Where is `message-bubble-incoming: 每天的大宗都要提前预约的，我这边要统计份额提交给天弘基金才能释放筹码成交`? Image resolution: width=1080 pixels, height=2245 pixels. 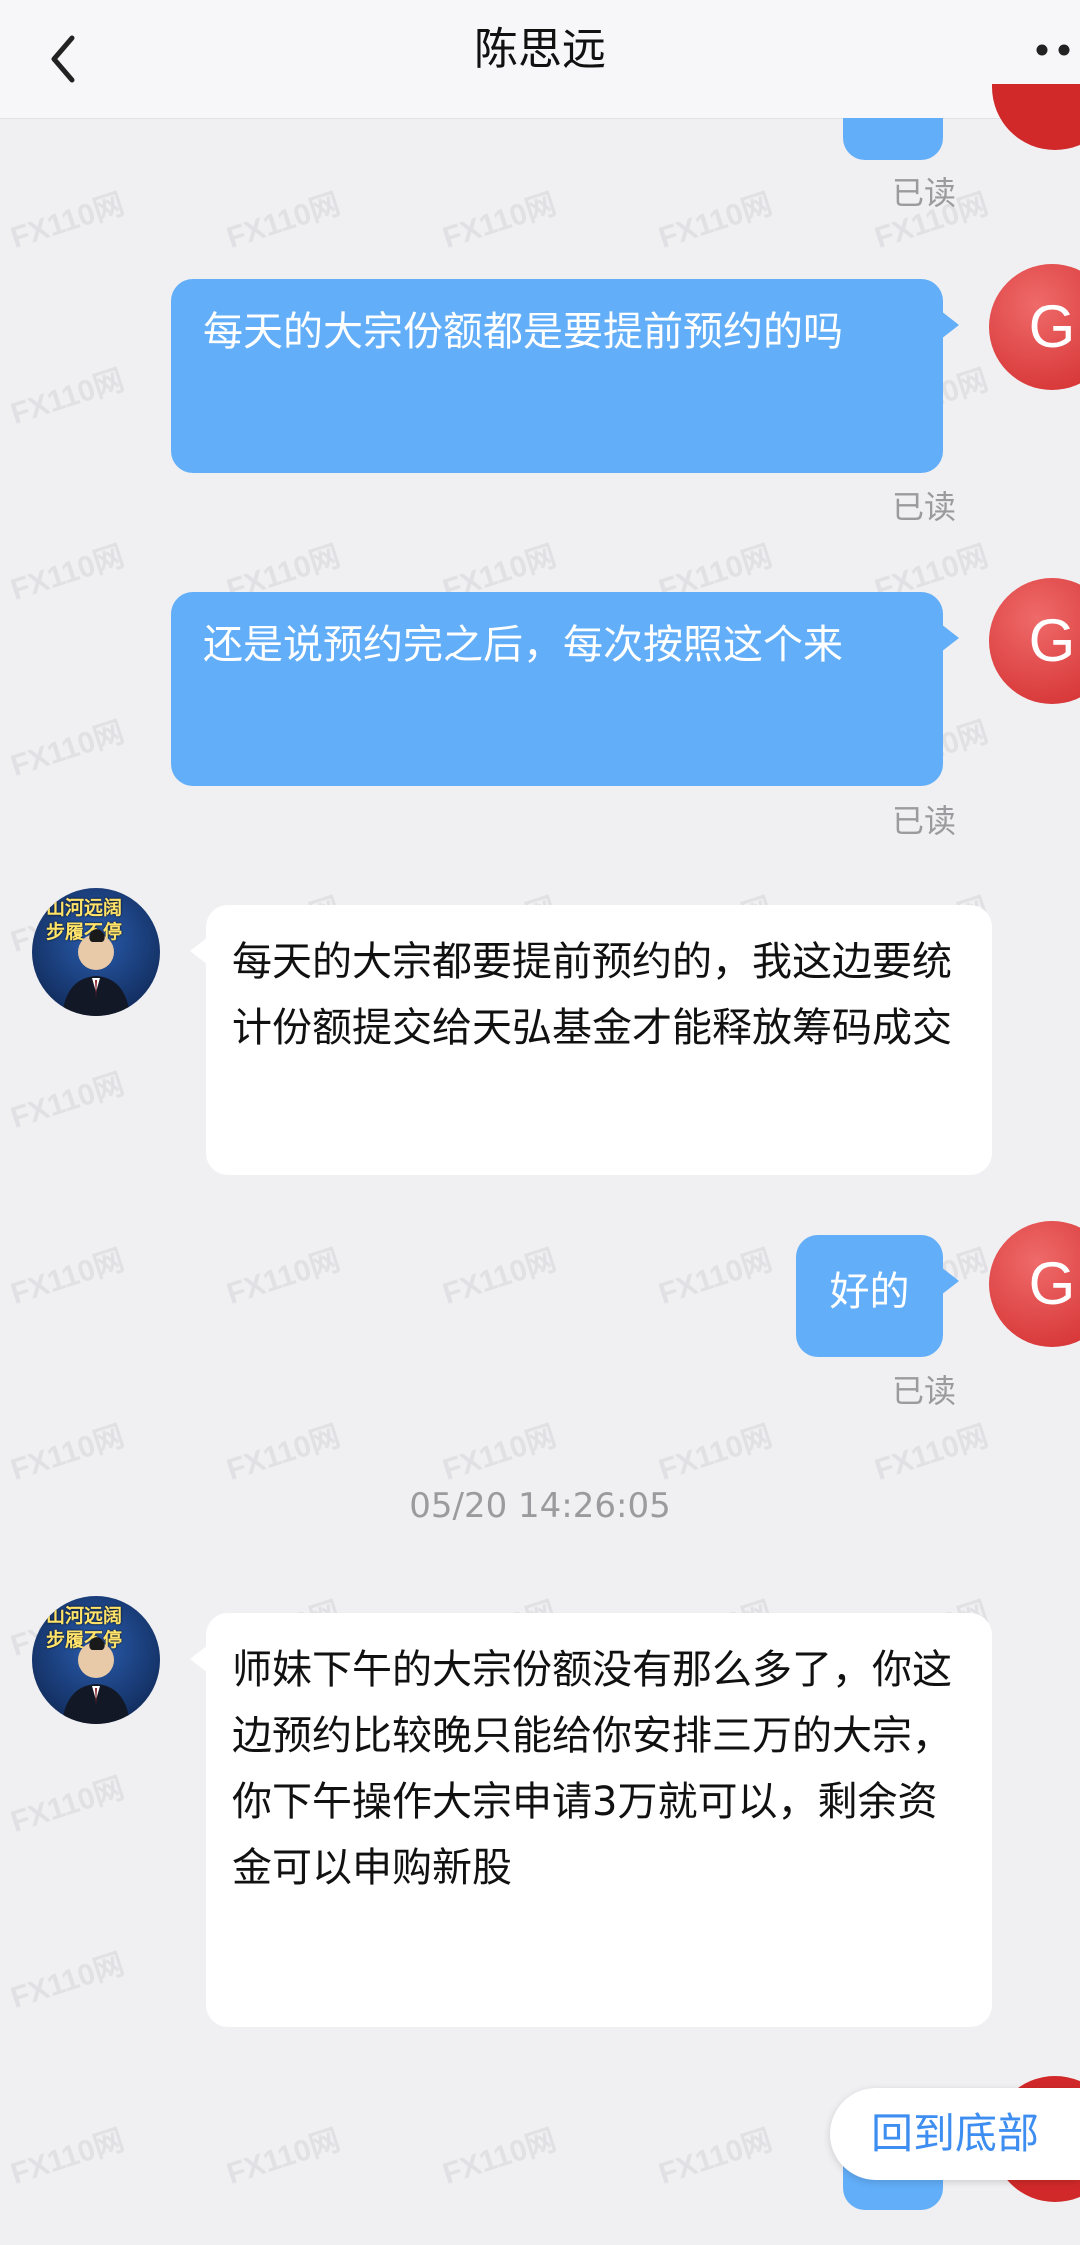
message-bubble-incoming: 每天的大宗都要提前预约的，我这边要统计份额提交给天弘基金才能释放筹码成交 is located at coordinates (591, 1040).